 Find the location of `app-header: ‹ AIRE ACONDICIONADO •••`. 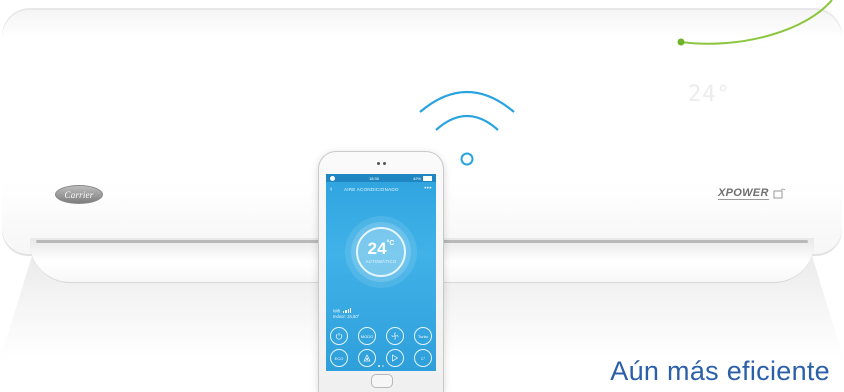

app-header: ‹ AIRE ACONDICIONADO ••• is located at coordinates (381, 189).